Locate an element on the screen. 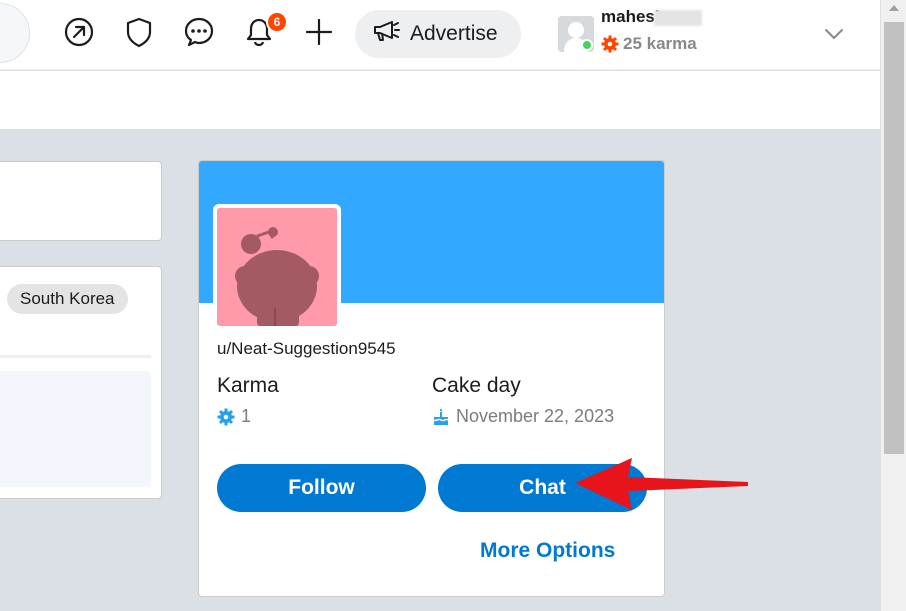 The image size is (906, 611). cakeday-label: Cake day is located at coordinates (476, 385).